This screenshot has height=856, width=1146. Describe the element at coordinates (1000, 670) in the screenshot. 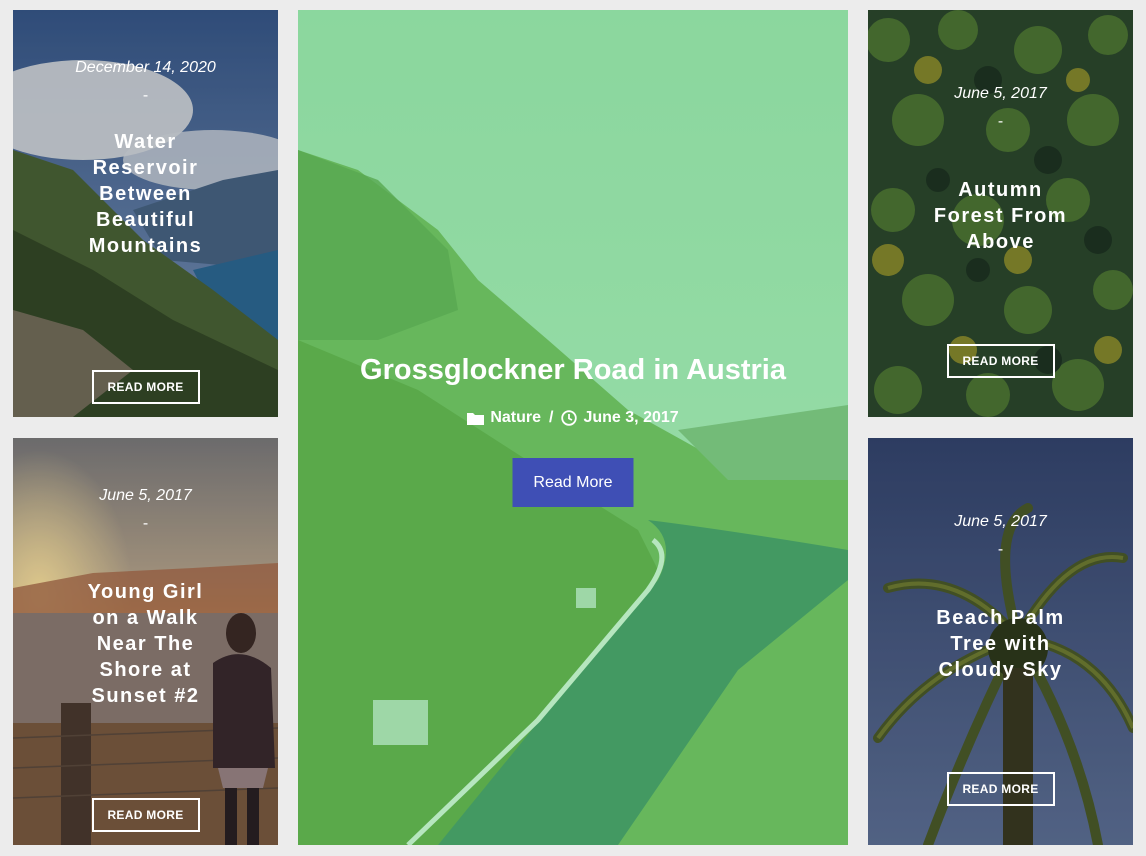

I see `title-line: Cloudy Sky` at that location.